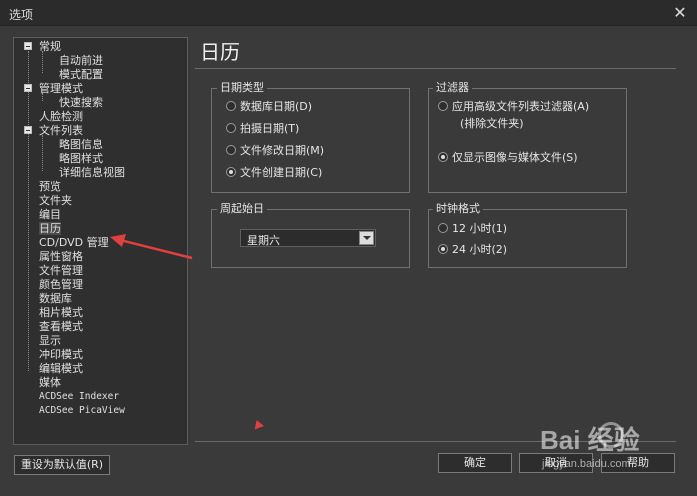  I want to click on tree-item-view-mode: 查看模式, so click(61, 326).